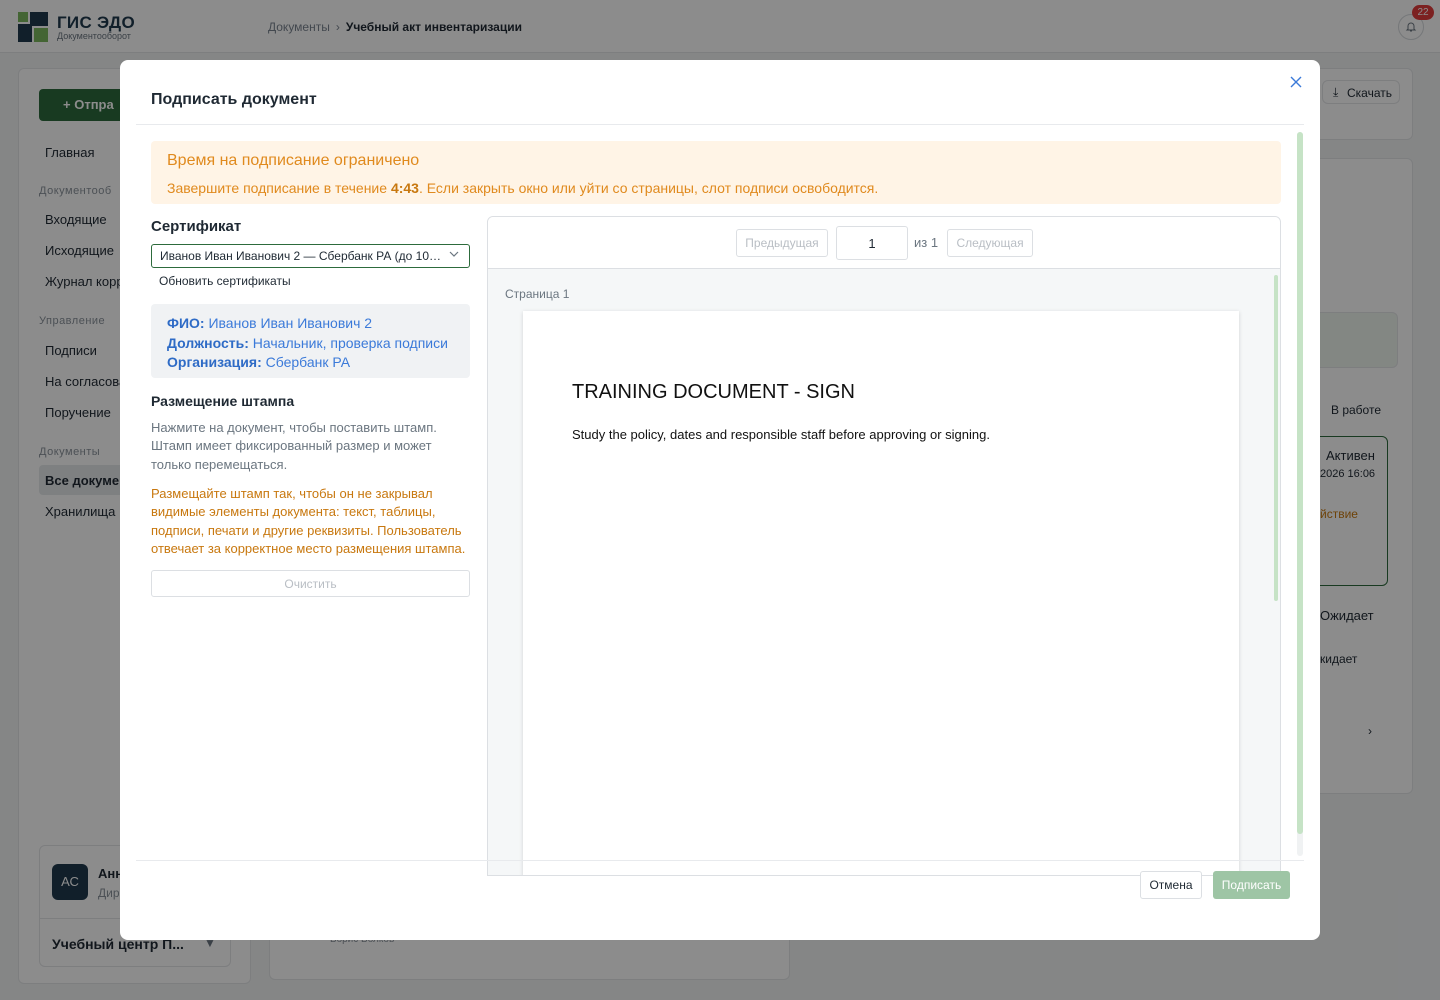 The width and height of the screenshot is (1440, 1000). Describe the element at coordinates (1251, 885) in the screenshot. I see `sign-button: Подписать` at that location.